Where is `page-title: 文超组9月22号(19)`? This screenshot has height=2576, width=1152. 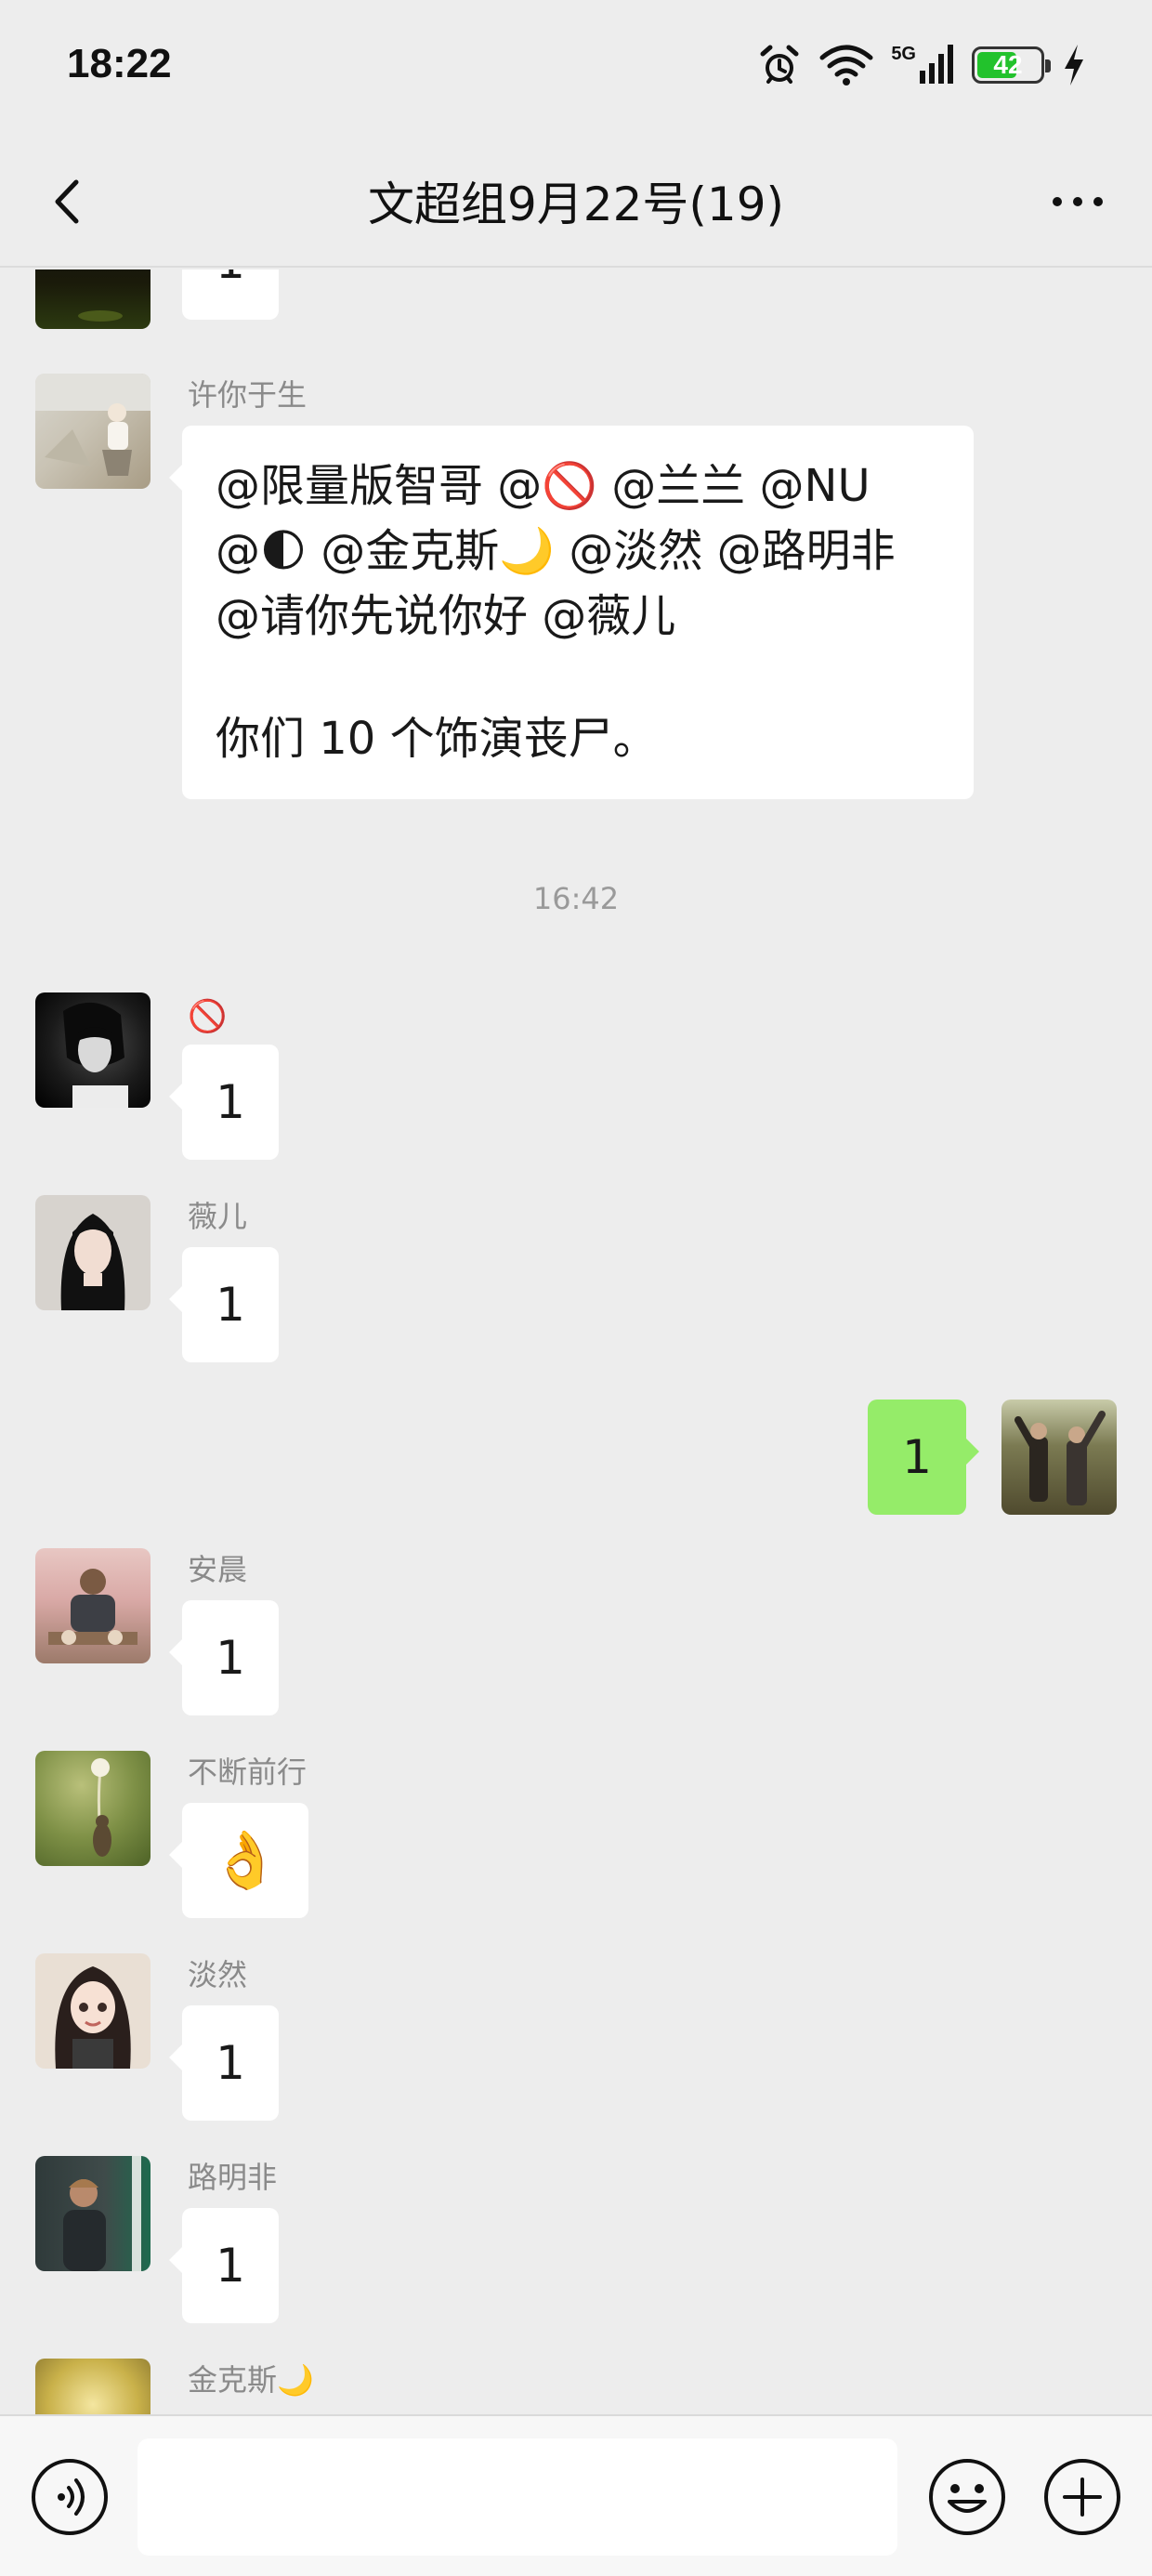 page-title: 文超组9月22号(19) is located at coordinates (576, 204).